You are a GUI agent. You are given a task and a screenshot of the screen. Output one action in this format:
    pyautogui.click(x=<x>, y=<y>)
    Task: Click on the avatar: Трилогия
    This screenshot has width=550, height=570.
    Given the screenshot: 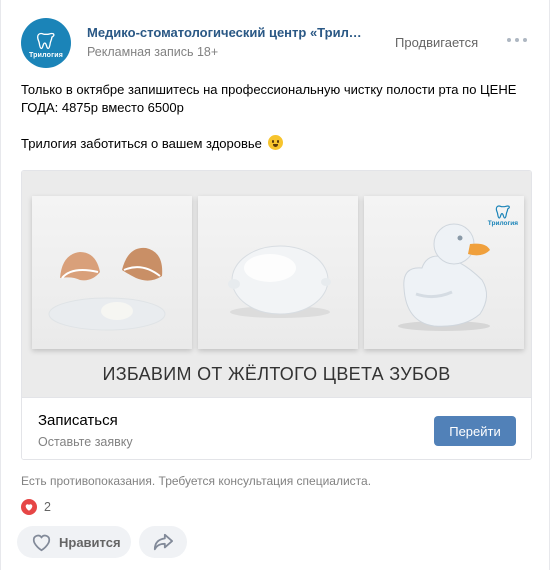 What is the action you would take?
    pyautogui.click(x=46, y=43)
    